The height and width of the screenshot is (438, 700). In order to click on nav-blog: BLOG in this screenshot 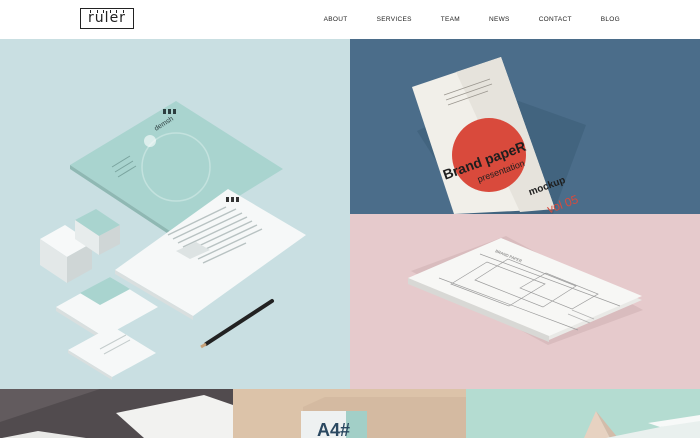, I will do `click(610, 19)`.